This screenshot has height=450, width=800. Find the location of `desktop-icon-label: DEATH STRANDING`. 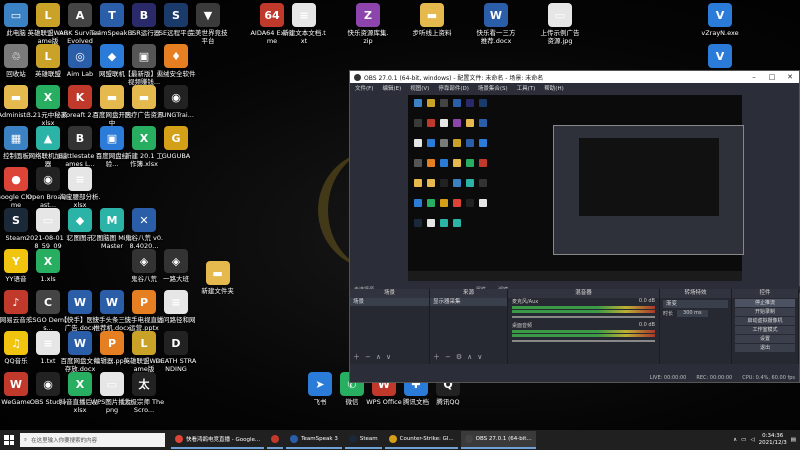

desktop-icon-label: DEATH STRANDING is located at coordinates (176, 365).